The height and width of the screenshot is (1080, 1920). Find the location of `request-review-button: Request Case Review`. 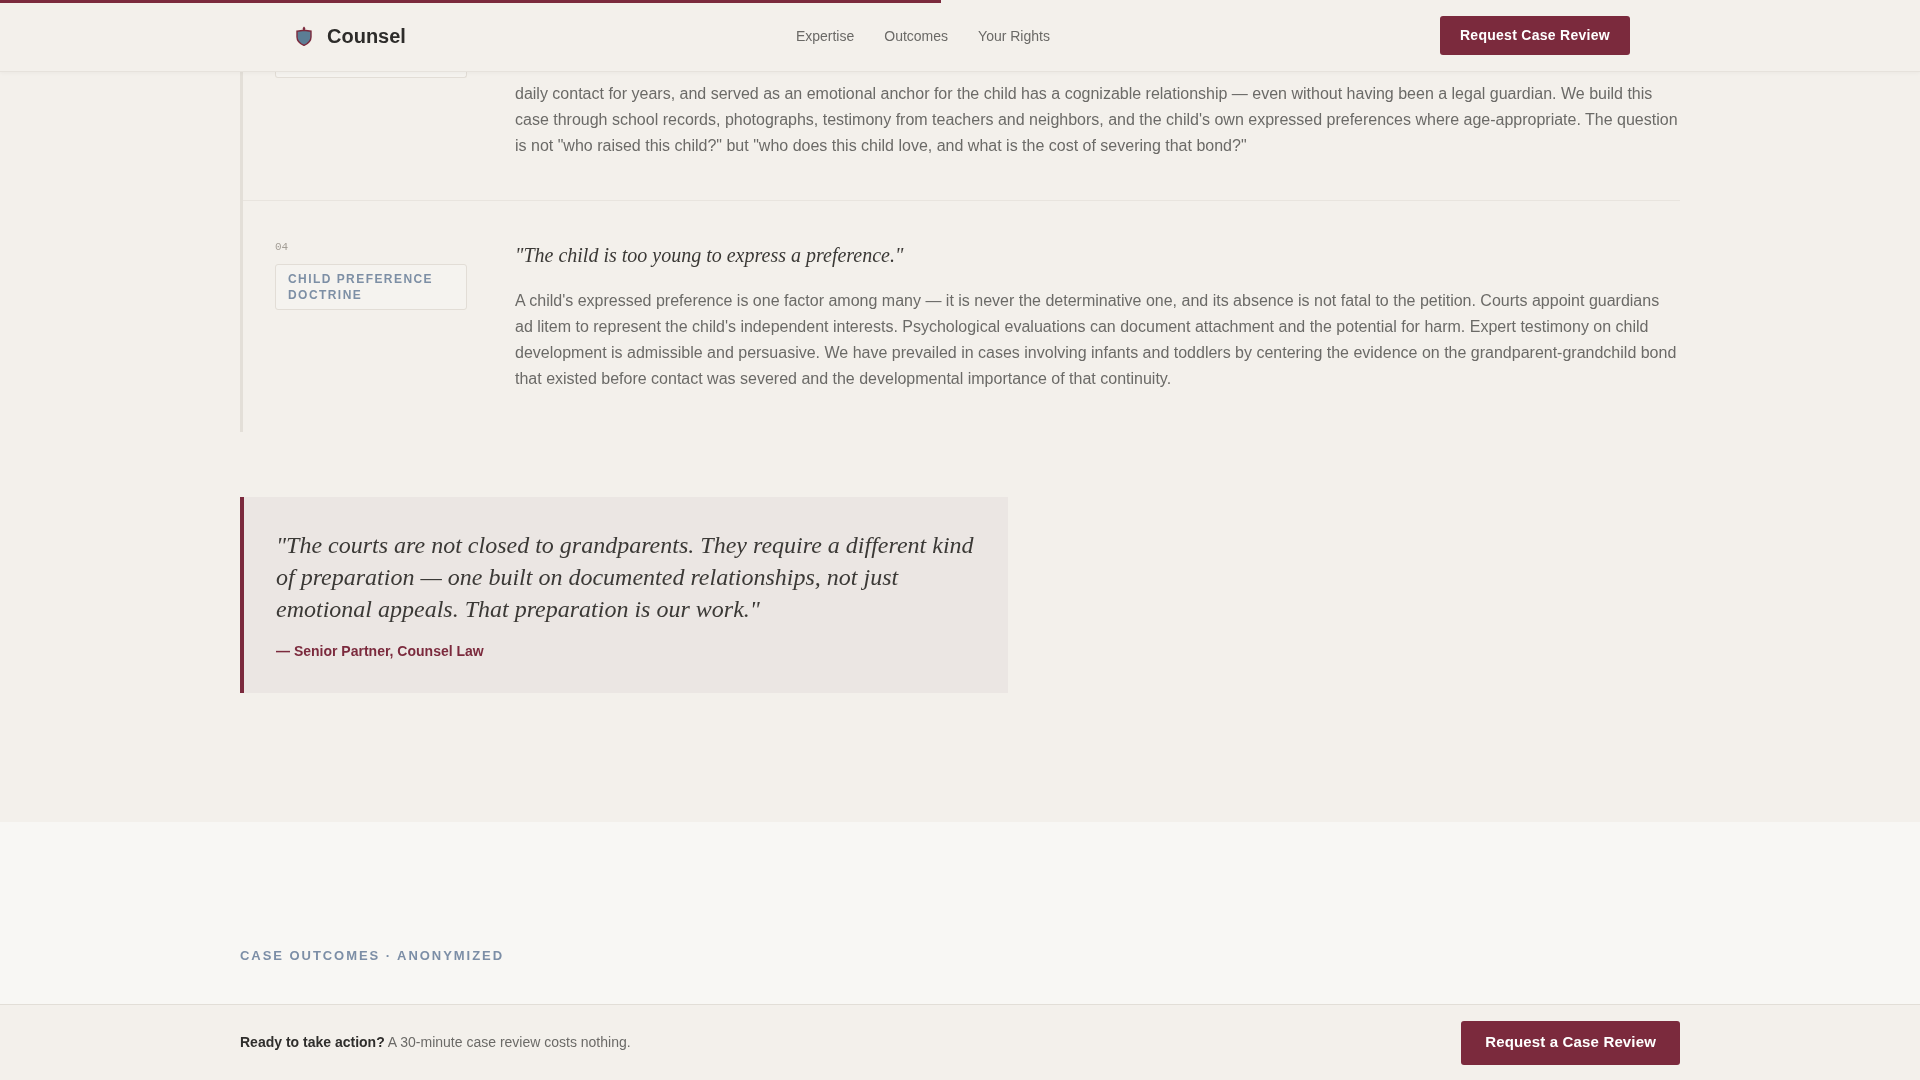

request-review-button: Request Case Review is located at coordinates (1534, 35).